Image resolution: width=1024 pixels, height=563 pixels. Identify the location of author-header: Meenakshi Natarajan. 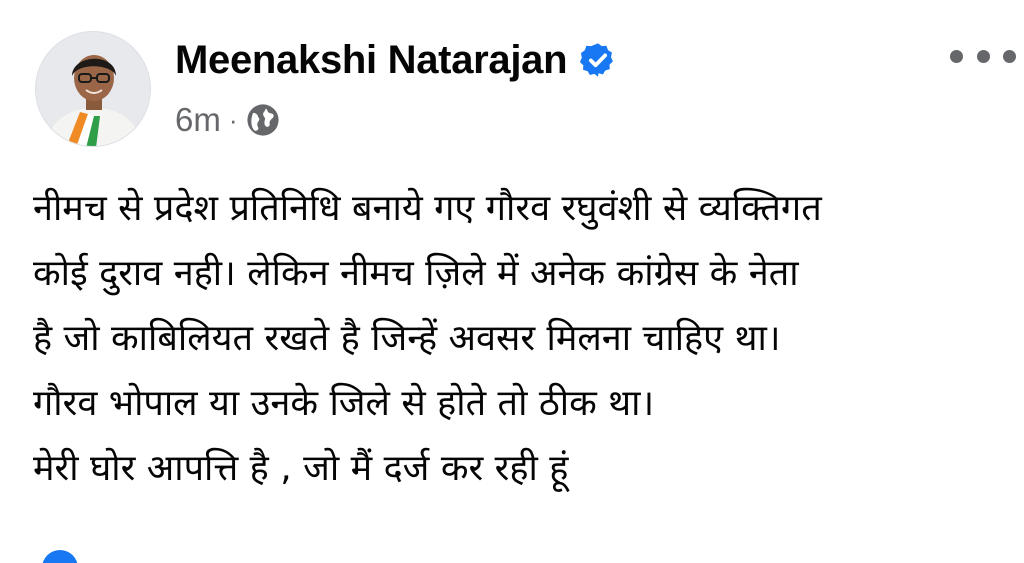
(396, 60).